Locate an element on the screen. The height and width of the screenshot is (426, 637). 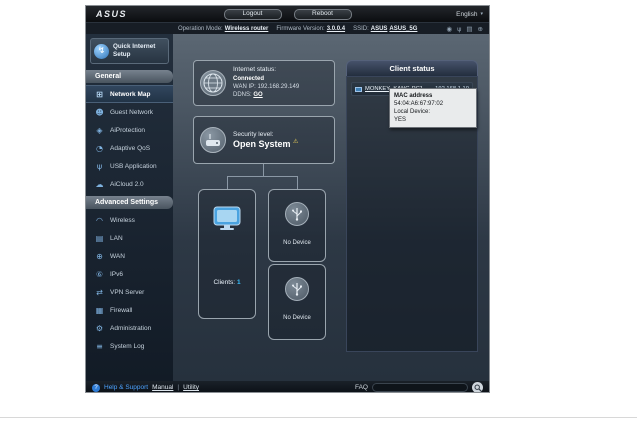
sidebar-item-label: Network Map is located at coordinates (130, 94).